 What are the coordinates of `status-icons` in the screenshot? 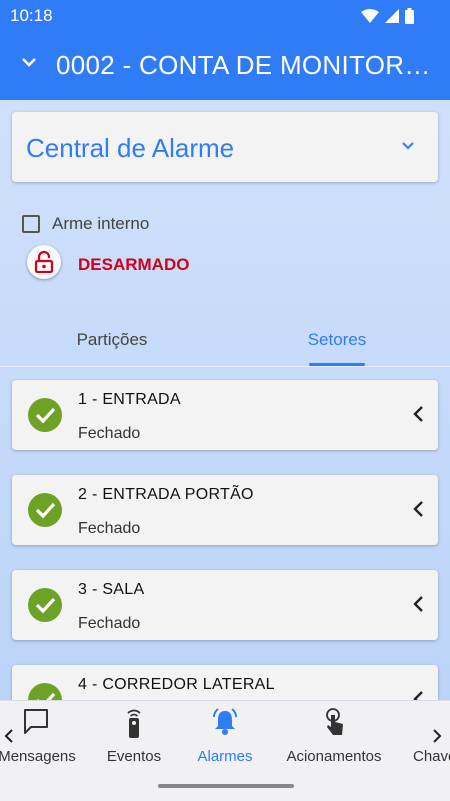 It's located at (387, 16).